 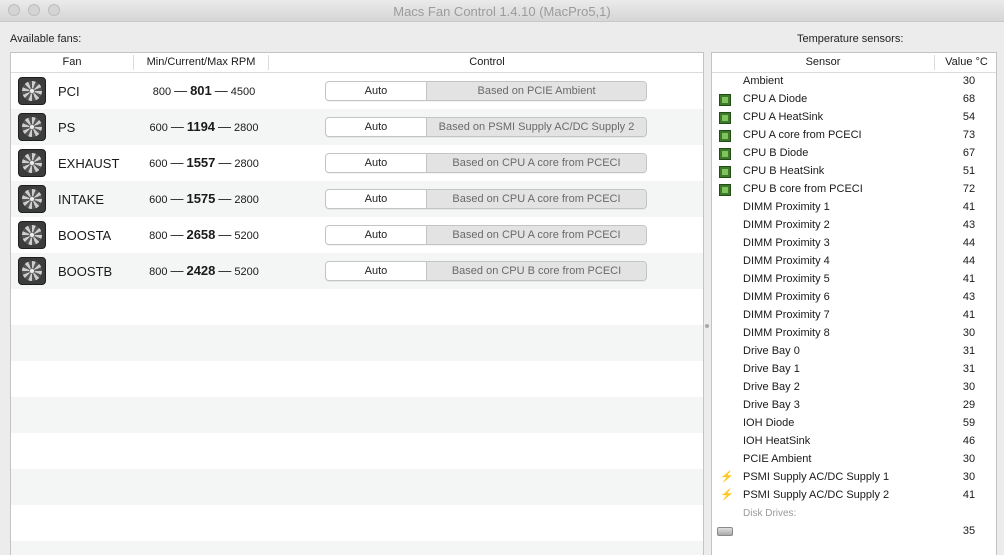 I want to click on fan-column-header: Fan, so click(x=72, y=62).